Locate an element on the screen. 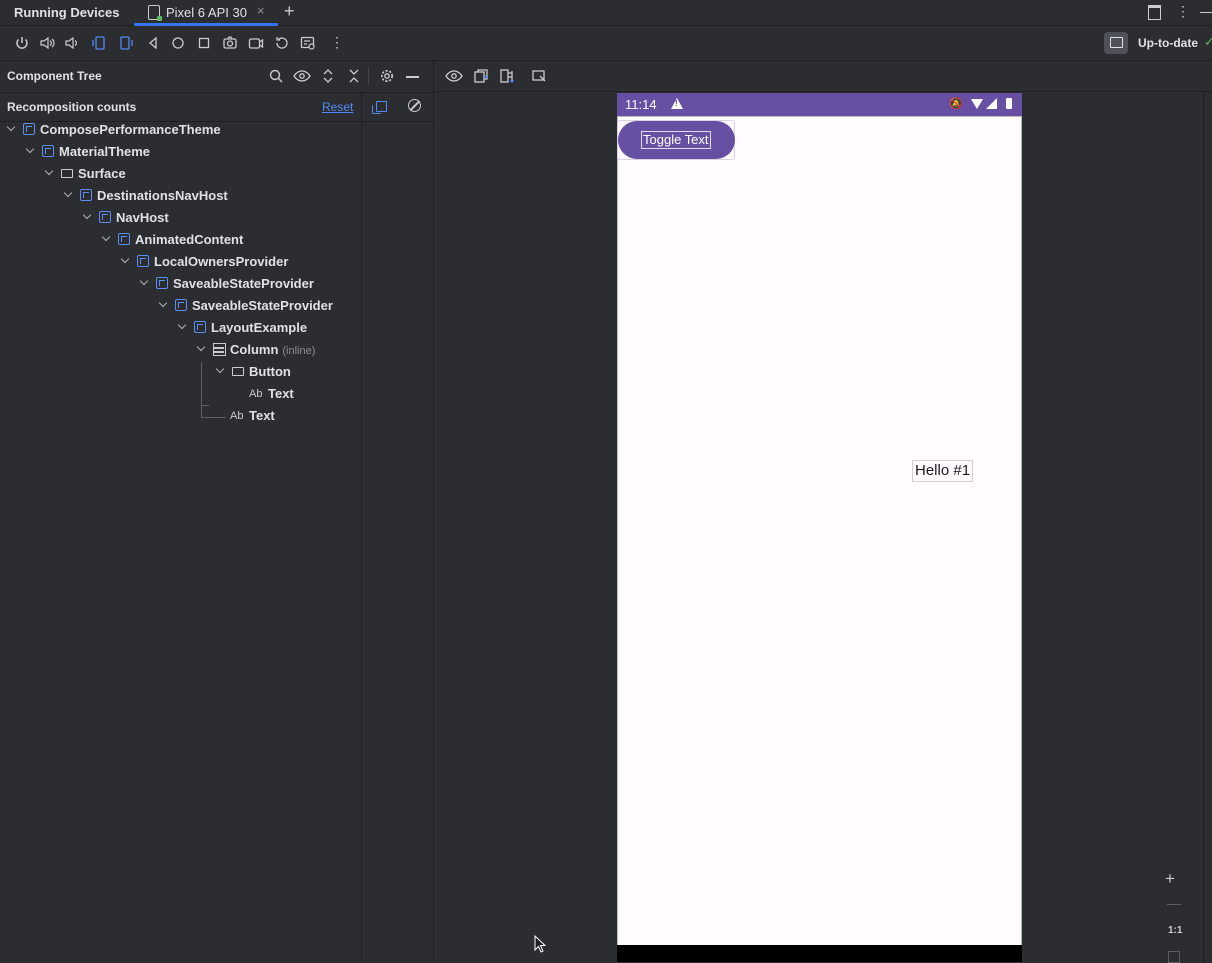 This screenshot has width=1212, height=963. tab-device-label: Pixel 6 API 30 is located at coordinates (206, 12).